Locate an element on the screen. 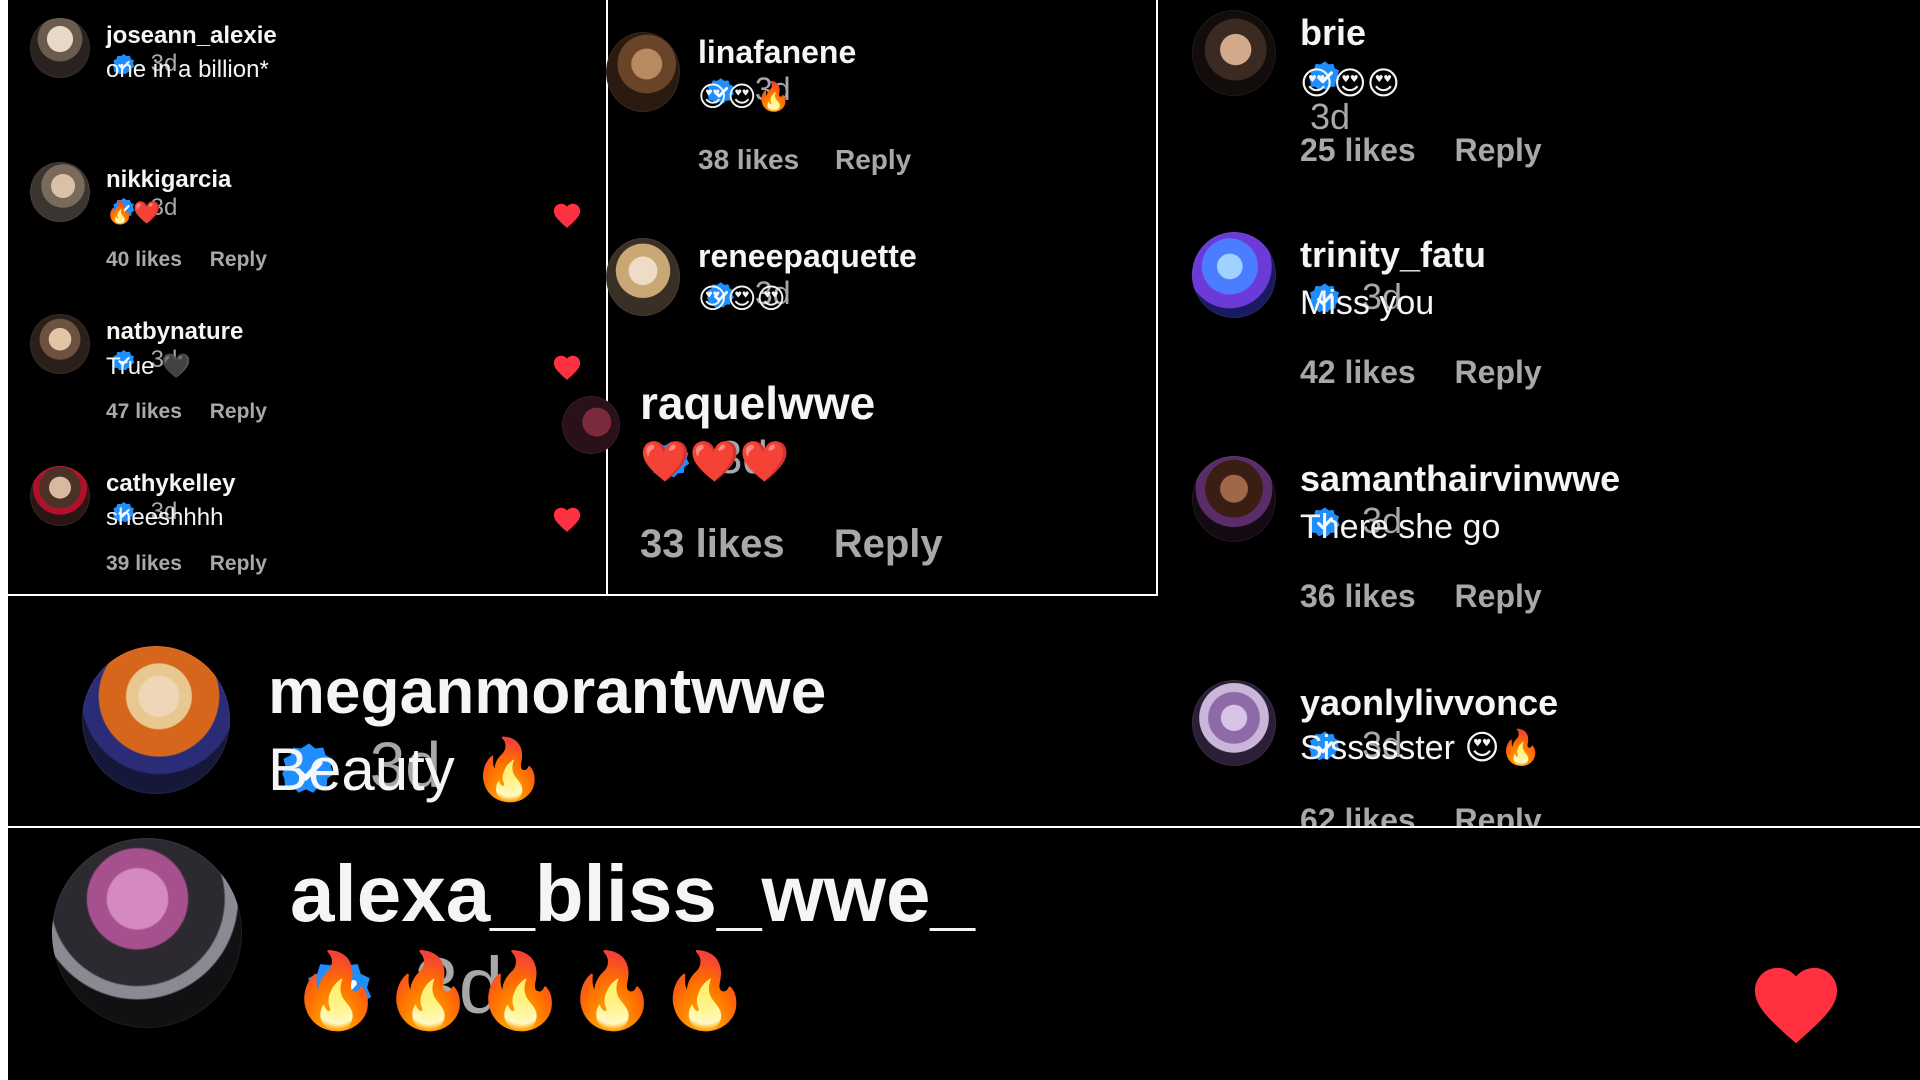  like-count: 62 likes is located at coordinates (1358, 814).